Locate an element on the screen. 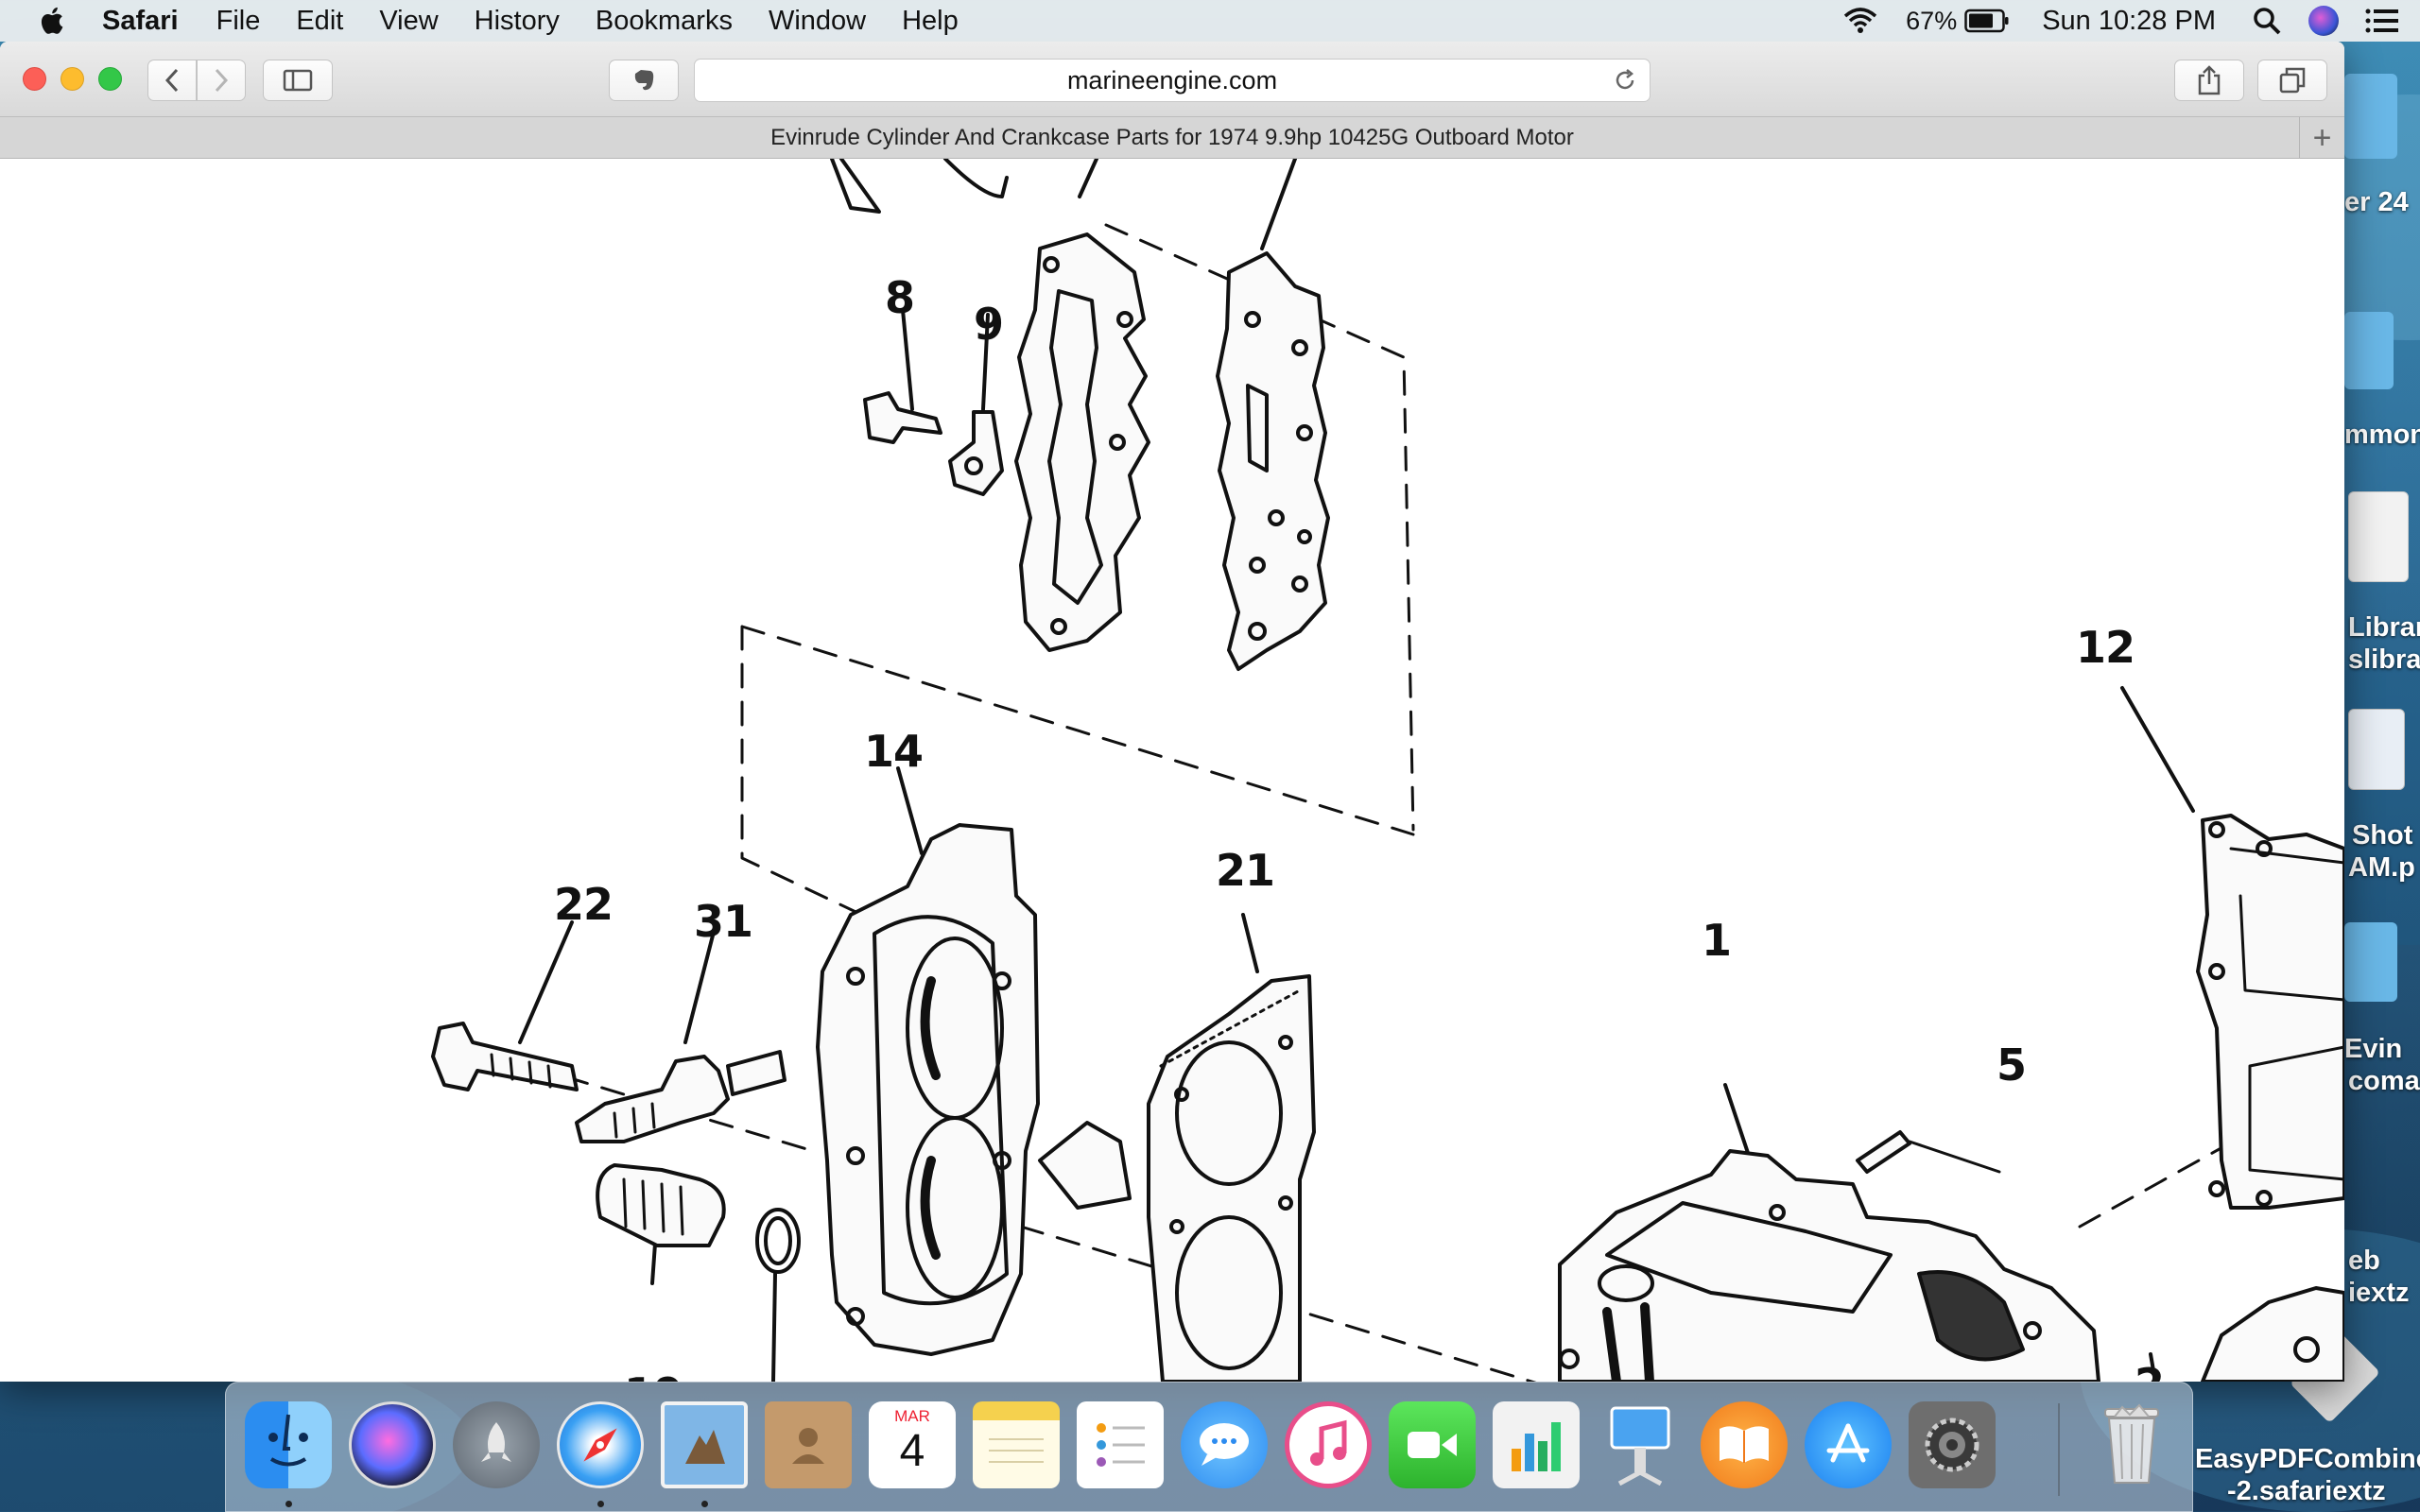 The width and height of the screenshot is (2420, 1512). finder-icon is located at coordinates (288, 1444).